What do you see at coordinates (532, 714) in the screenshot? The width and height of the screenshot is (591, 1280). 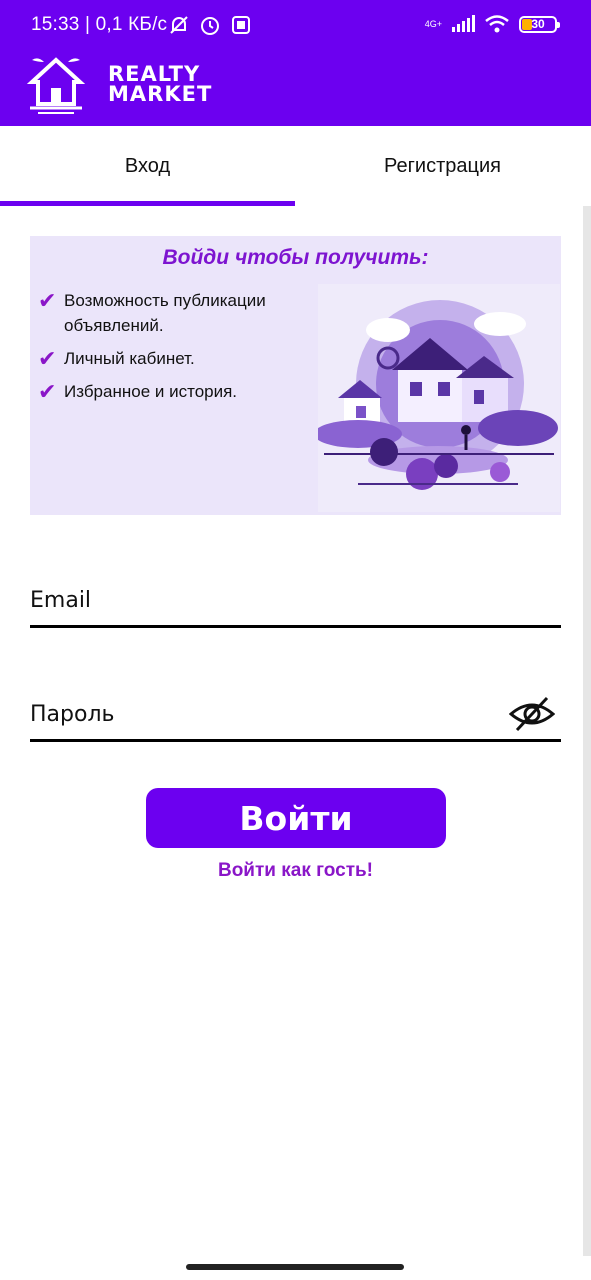 I see `eye-off-icon` at bounding box center [532, 714].